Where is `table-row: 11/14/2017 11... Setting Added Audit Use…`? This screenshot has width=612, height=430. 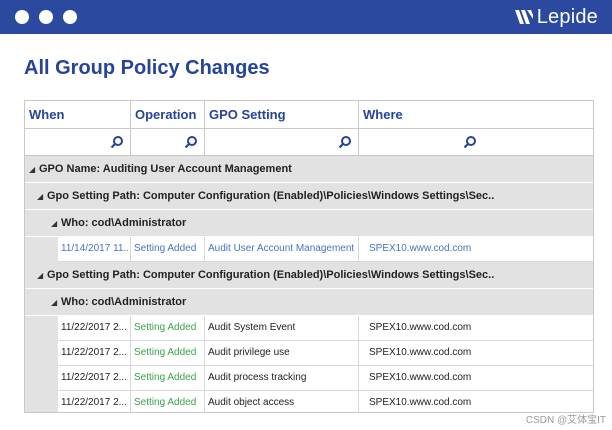 table-row: 11/14/2017 11... Setting Added Audit Use… is located at coordinates (309, 249).